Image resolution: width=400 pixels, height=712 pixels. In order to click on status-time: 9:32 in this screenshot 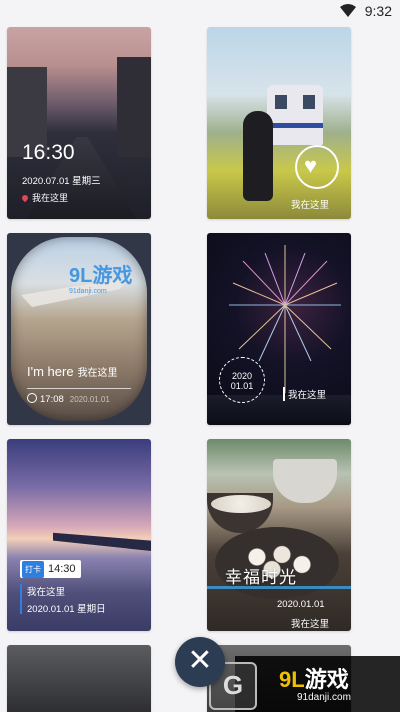, I will do `click(378, 11)`.